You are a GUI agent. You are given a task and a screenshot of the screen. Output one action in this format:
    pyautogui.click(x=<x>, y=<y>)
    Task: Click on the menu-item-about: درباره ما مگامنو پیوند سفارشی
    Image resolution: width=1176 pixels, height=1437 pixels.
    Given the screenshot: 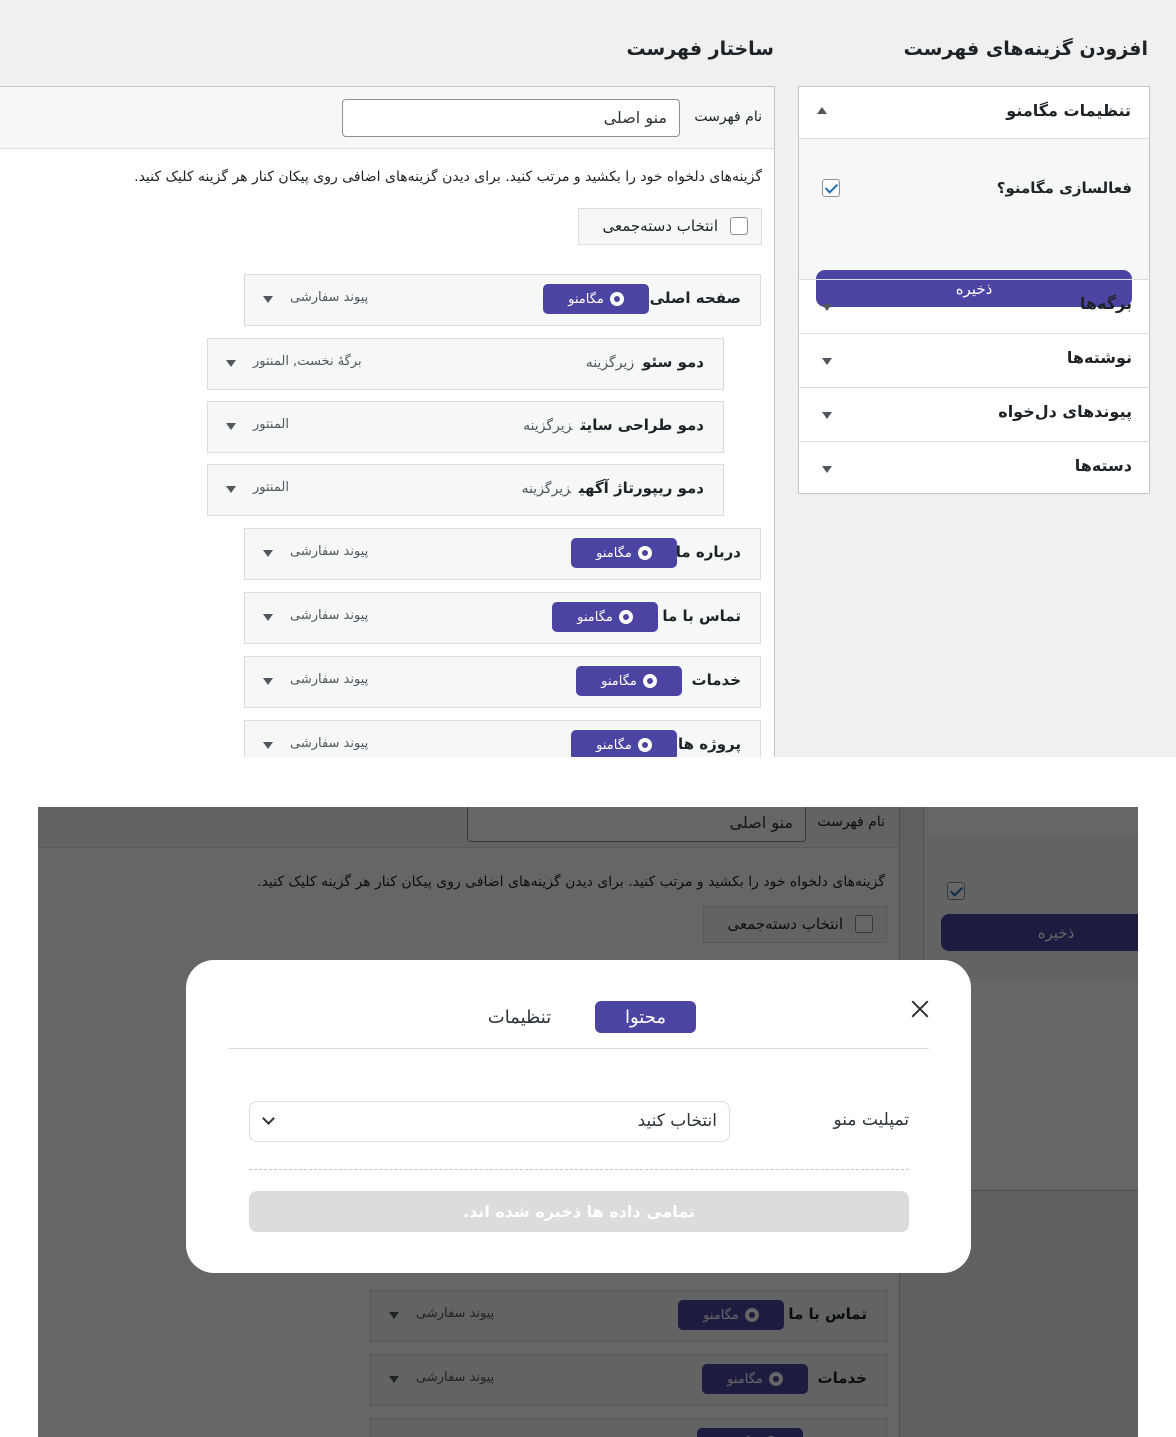 What is the action you would take?
    pyautogui.click(x=502, y=554)
    